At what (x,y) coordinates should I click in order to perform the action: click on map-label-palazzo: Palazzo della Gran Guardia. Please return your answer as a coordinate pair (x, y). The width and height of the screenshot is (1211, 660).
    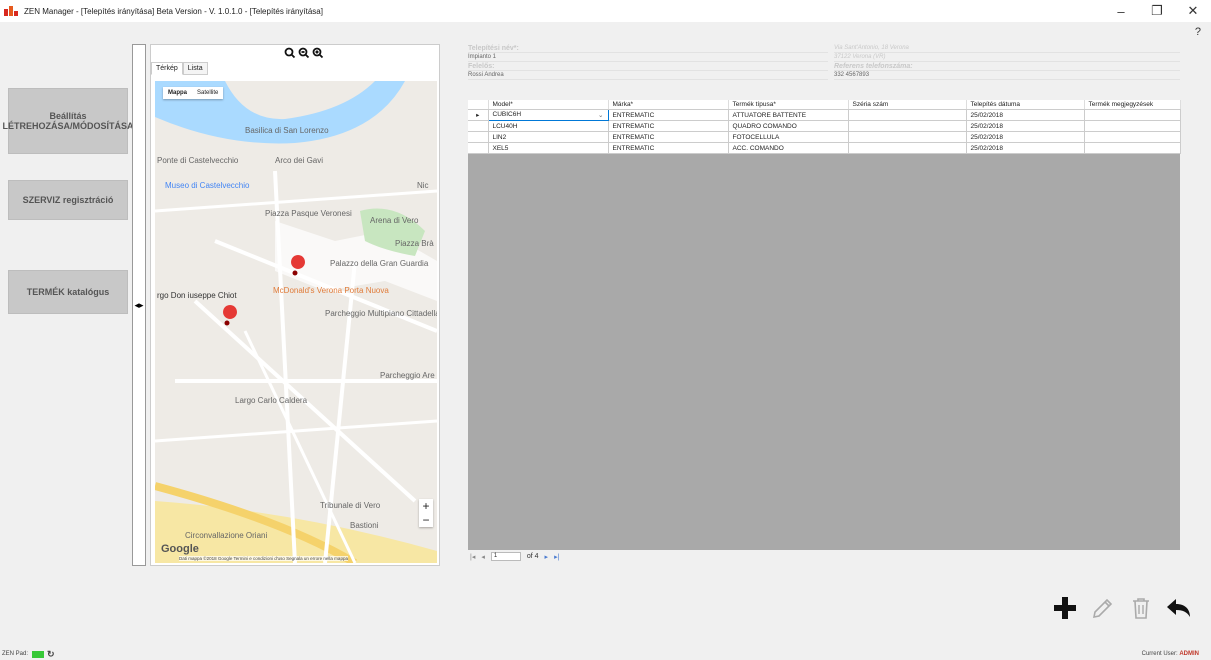
    Looking at the image, I should click on (379, 263).